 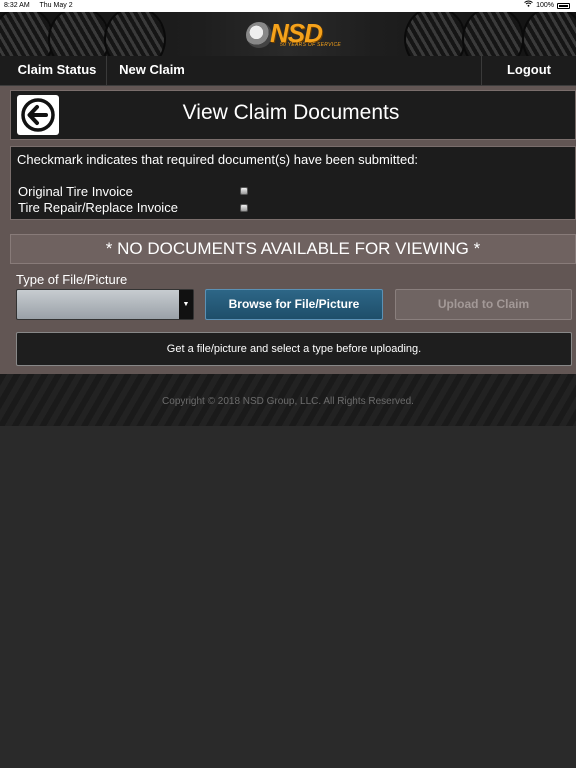 What do you see at coordinates (311, 45) in the screenshot?
I see `logo-tagline: 50 YEARS OF SERVICE` at bounding box center [311, 45].